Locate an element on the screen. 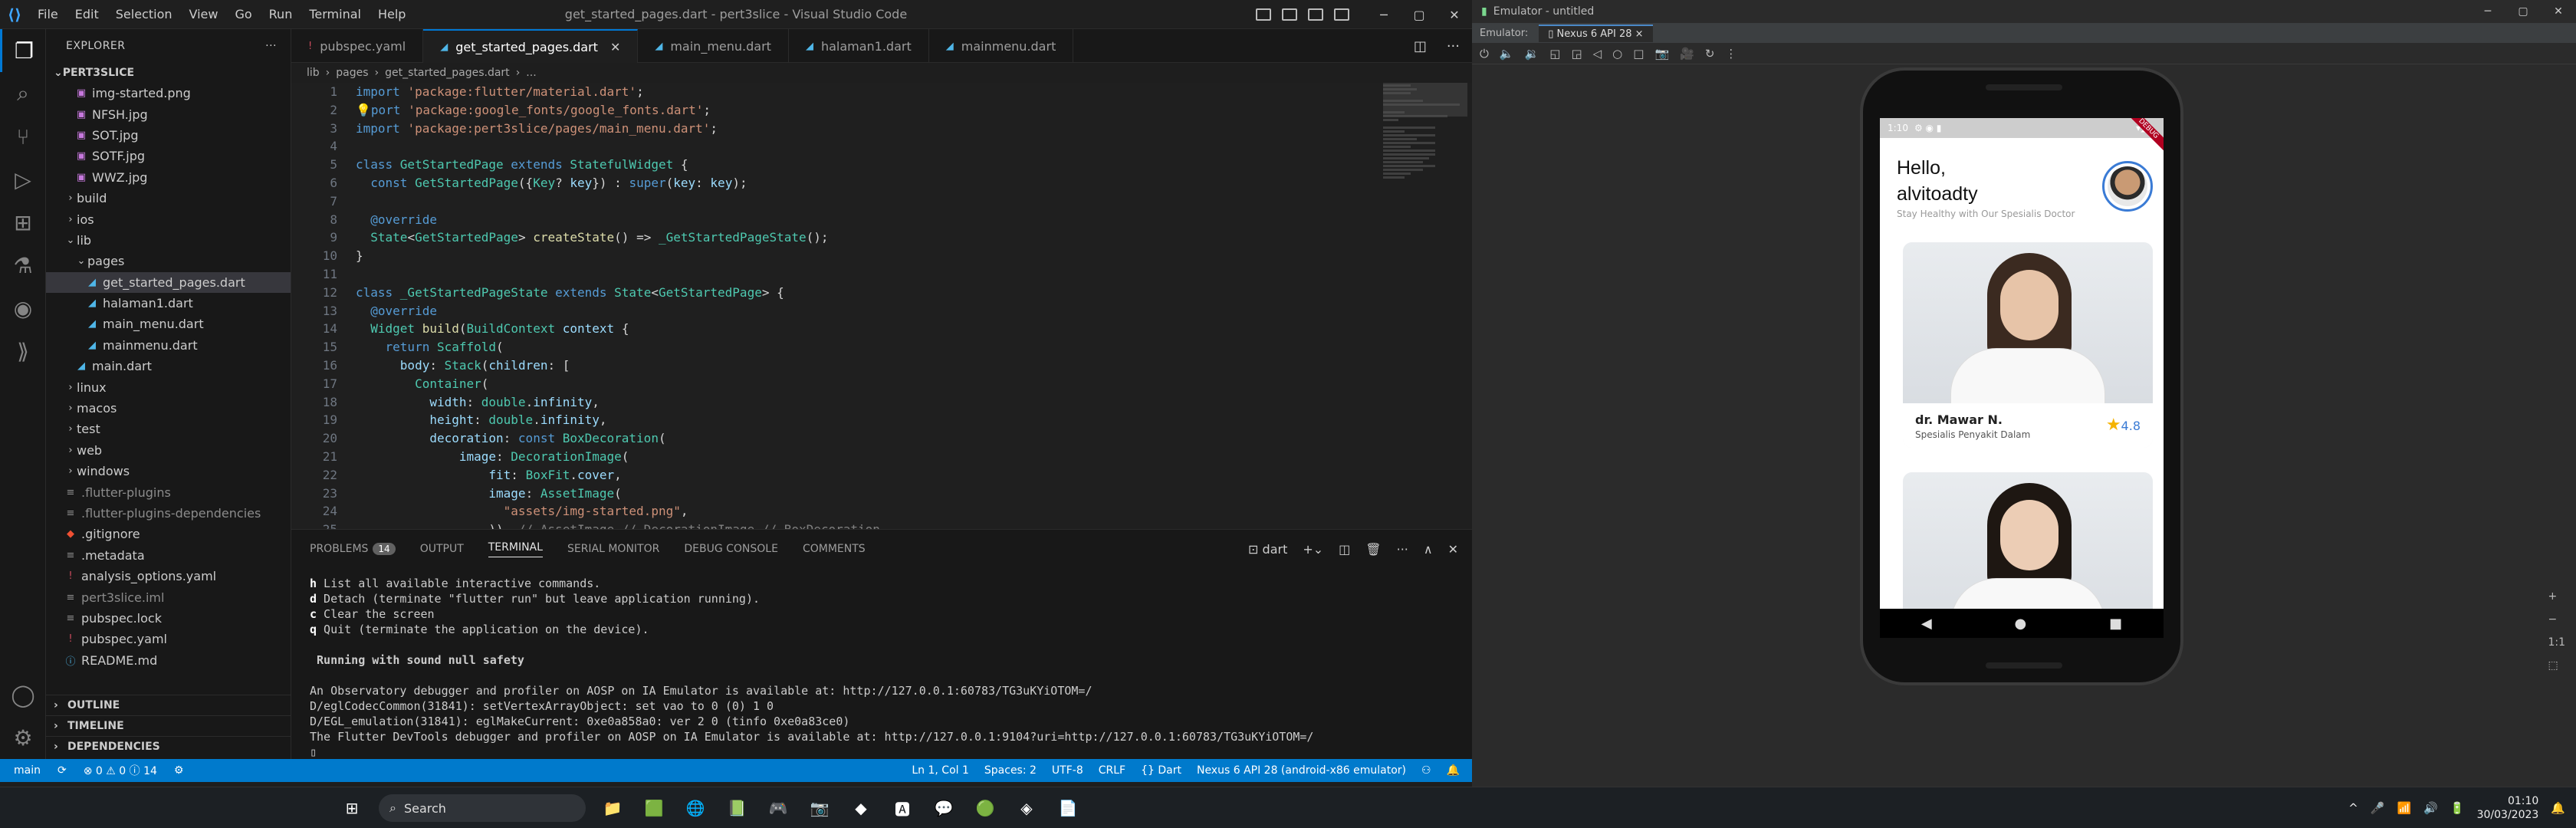  source-control-icon: ⑂ is located at coordinates (23, 136).